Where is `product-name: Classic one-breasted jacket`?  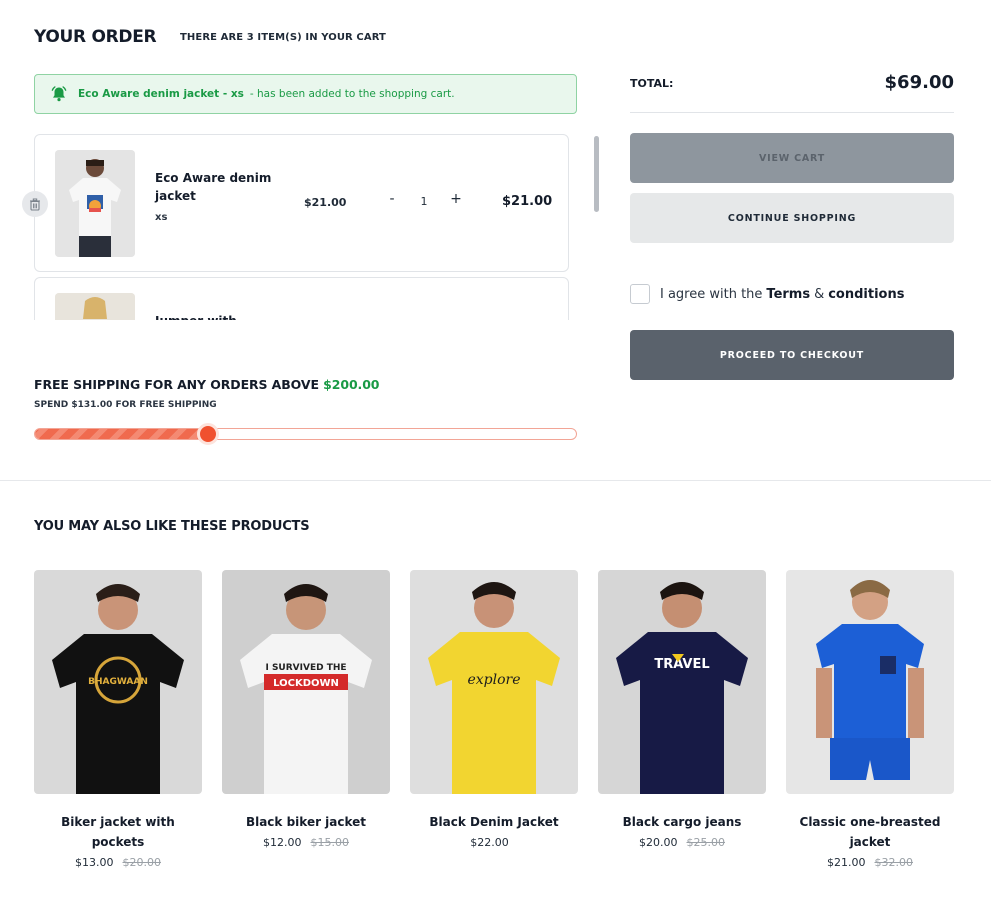 product-name: Classic one-breasted jacket is located at coordinates (870, 832).